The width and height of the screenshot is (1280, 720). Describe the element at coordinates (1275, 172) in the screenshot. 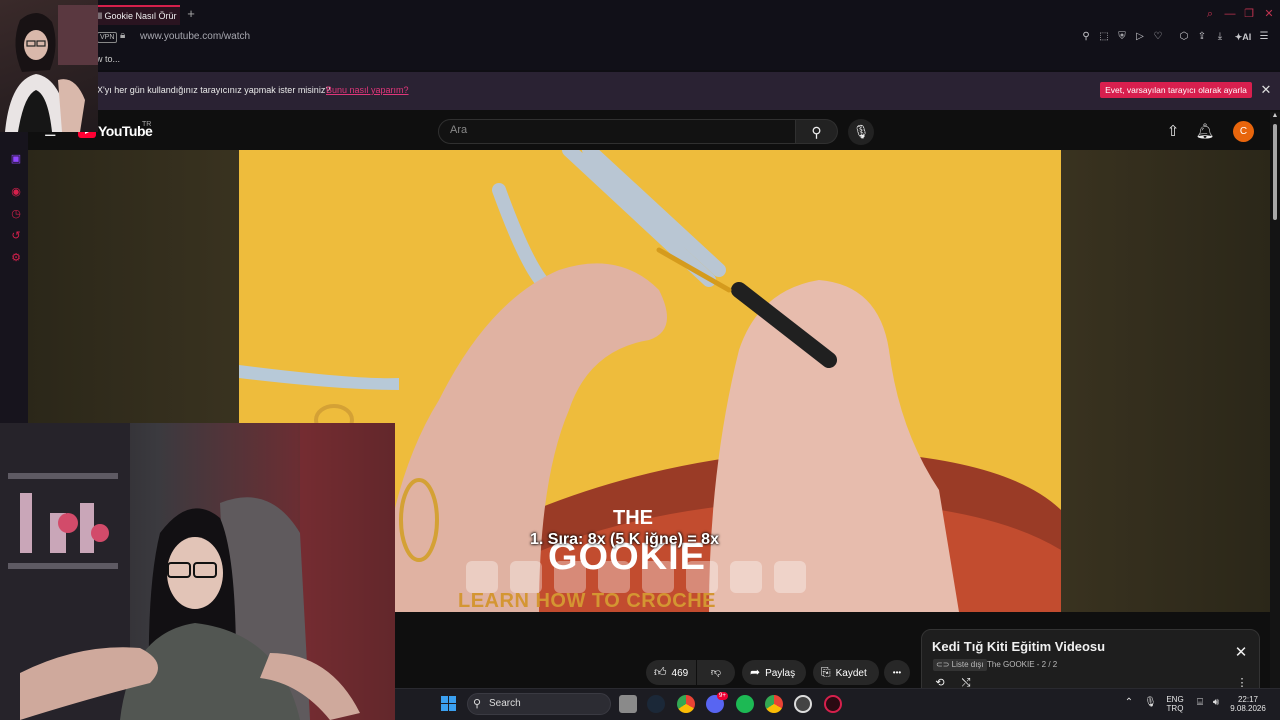

I see `scrollbar-thumb` at that location.